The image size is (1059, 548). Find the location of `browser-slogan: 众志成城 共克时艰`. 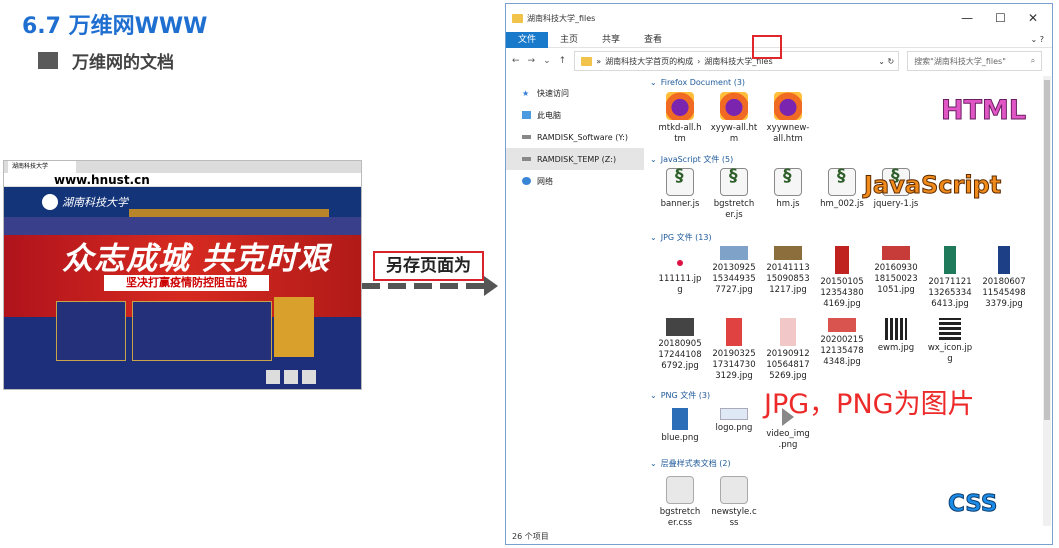

browser-slogan: 众志成城 共克时艰 is located at coordinates (196, 259).